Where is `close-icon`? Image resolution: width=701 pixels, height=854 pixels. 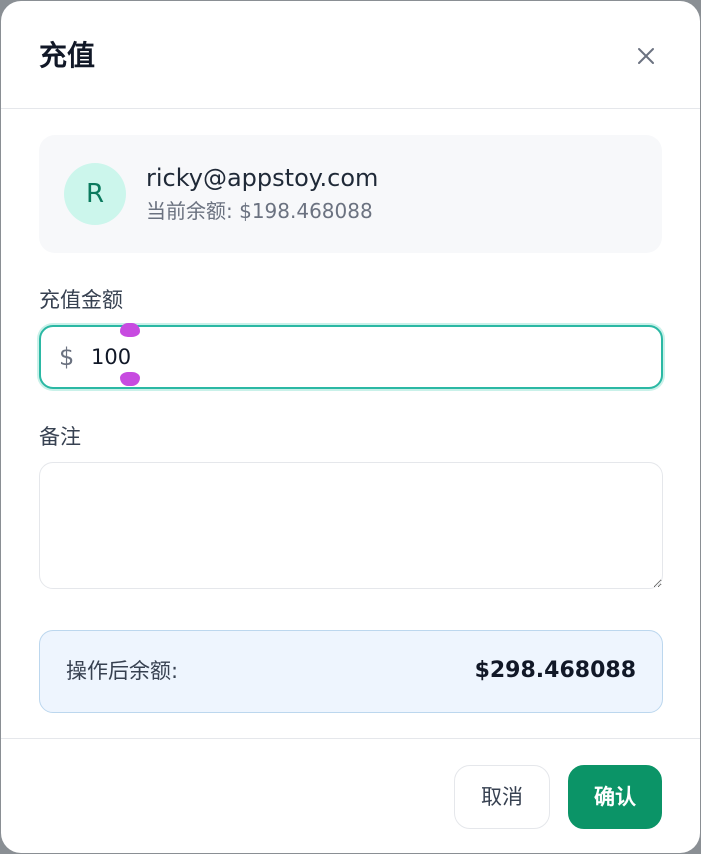 close-icon is located at coordinates (646, 56).